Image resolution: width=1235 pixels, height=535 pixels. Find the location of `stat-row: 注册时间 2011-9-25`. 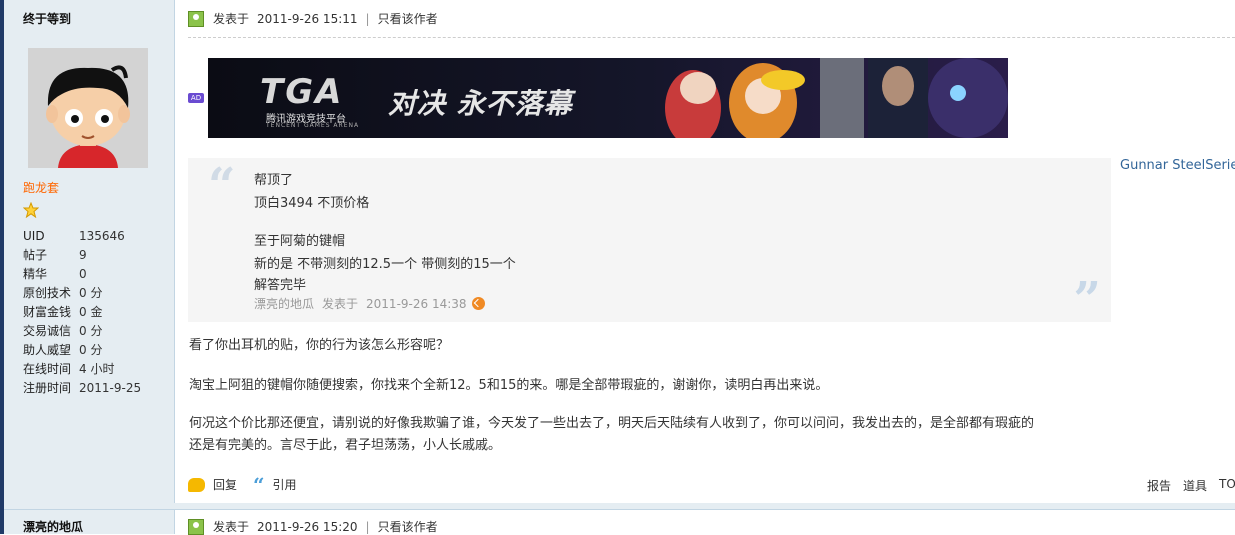

stat-row: 注册时间 2011-9-25 is located at coordinates (82, 387).